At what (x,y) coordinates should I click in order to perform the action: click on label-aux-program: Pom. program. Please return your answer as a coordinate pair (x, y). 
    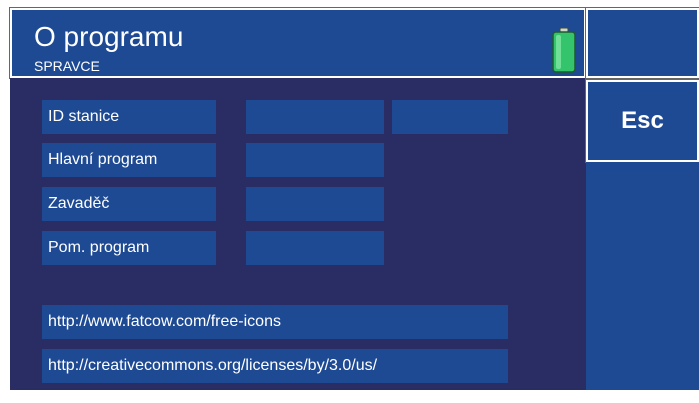
    Looking at the image, I should click on (129, 248).